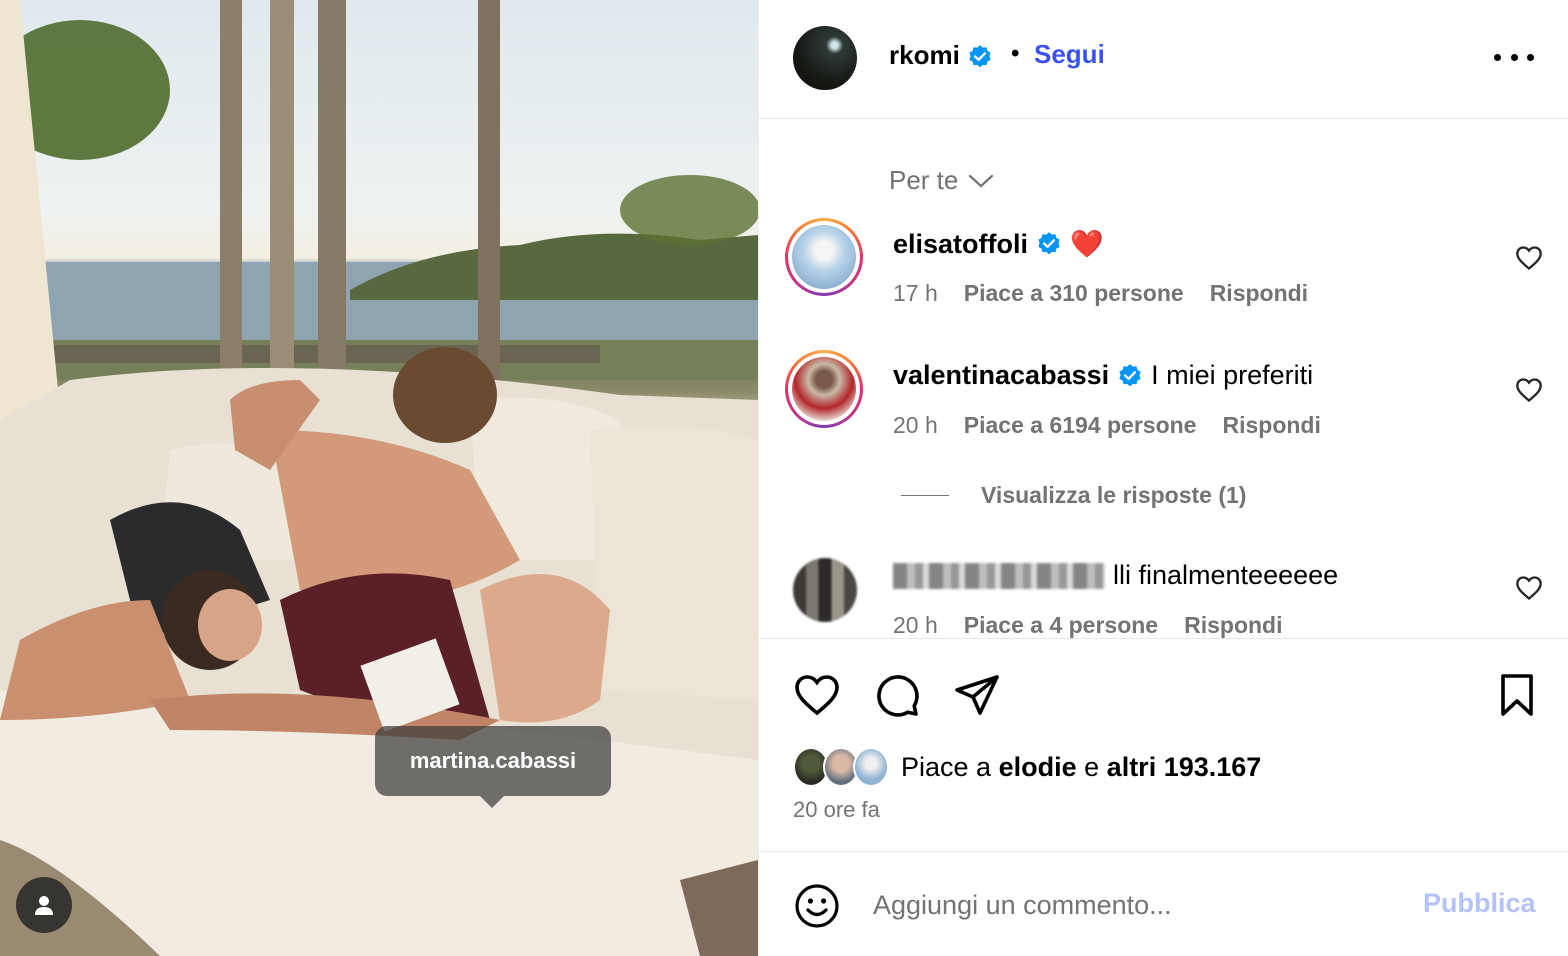 This screenshot has width=1568, height=956. I want to click on author-avatar, so click(825, 58).